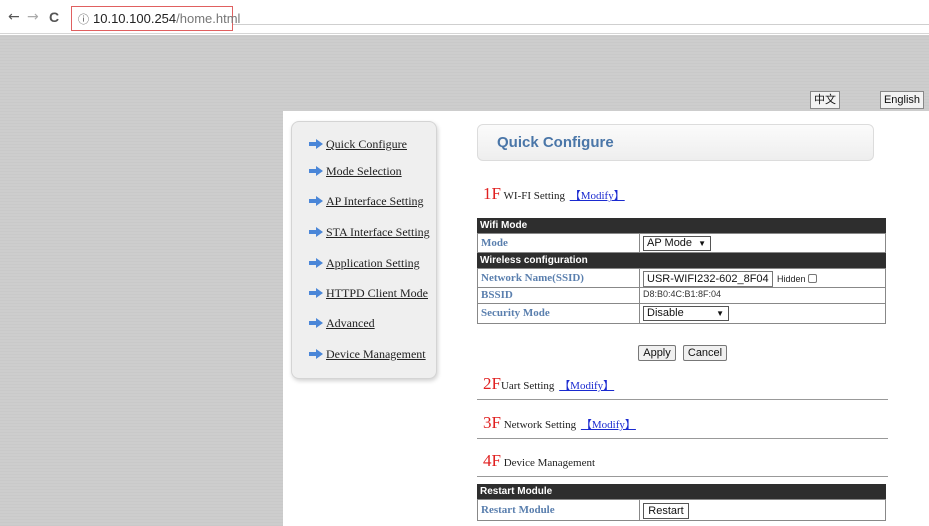 The height and width of the screenshot is (526, 929). I want to click on toolbar-divider, so click(581, 24).